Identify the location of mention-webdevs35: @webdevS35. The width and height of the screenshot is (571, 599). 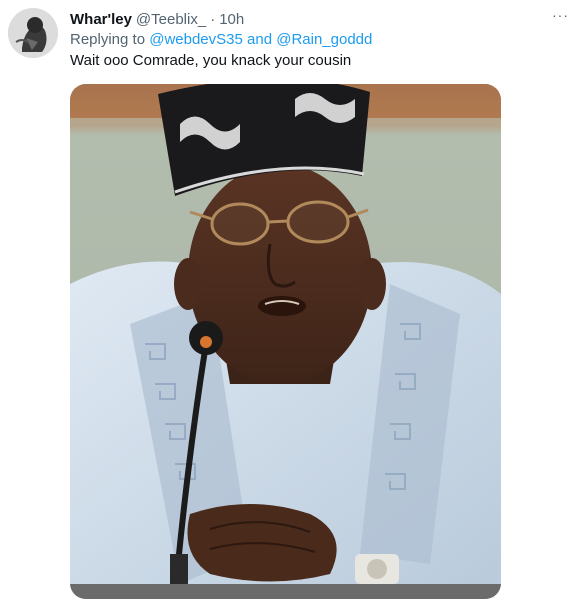
(196, 39).